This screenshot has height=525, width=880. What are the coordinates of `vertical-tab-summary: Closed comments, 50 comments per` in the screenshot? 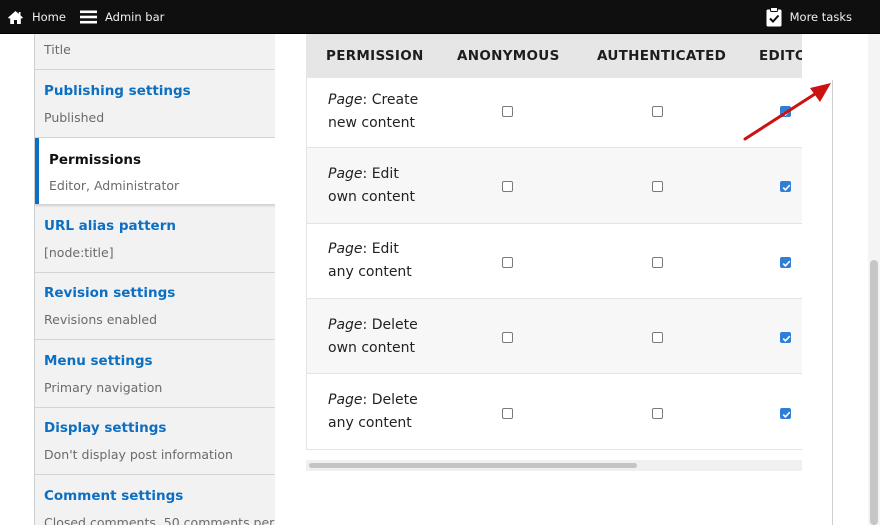 It's located at (159, 520).